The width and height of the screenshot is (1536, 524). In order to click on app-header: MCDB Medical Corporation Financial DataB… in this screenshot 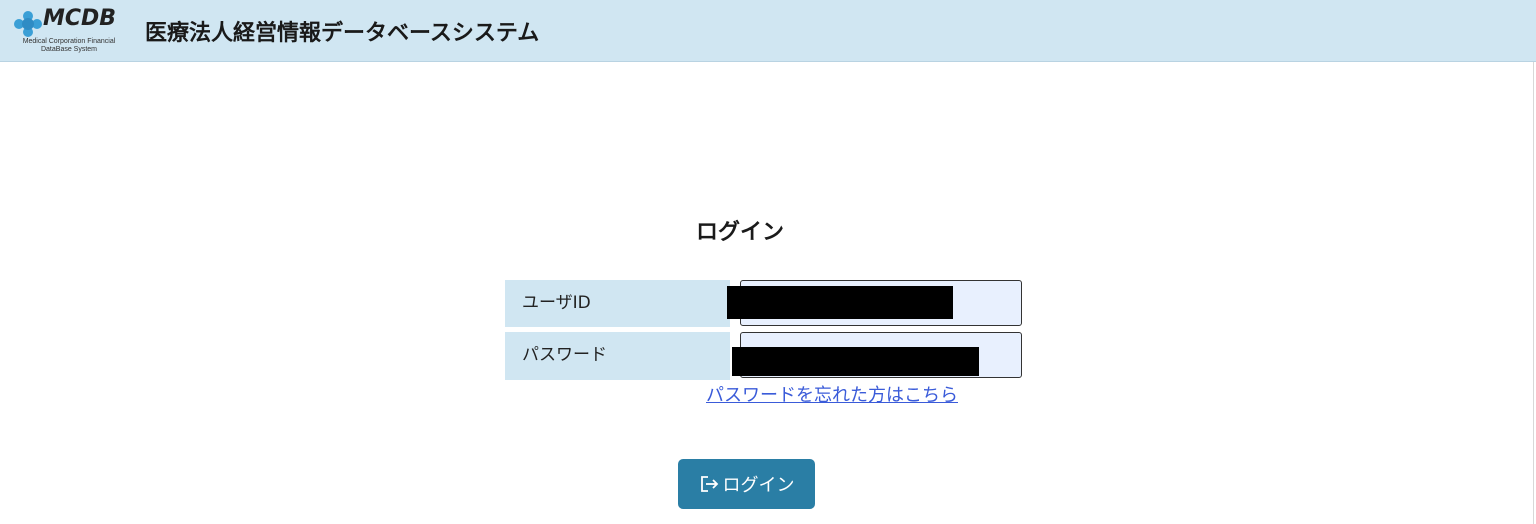, I will do `click(768, 31)`.